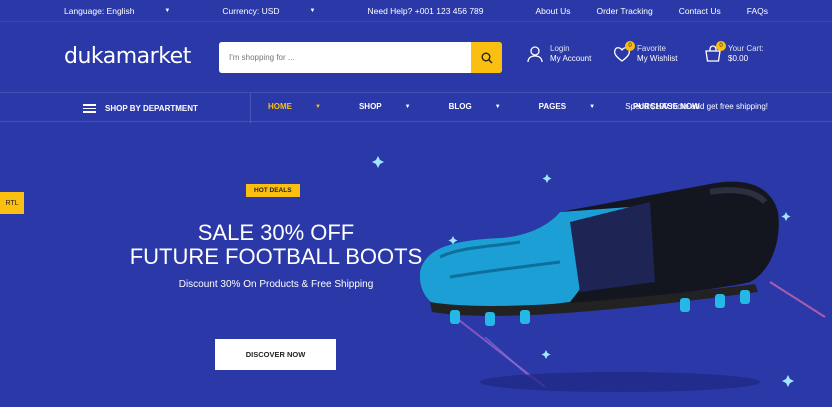 This screenshot has width=832, height=407. What do you see at coordinates (273, 190) in the screenshot?
I see `hot-deals-badge: HOT DEALS` at bounding box center [273, 190].